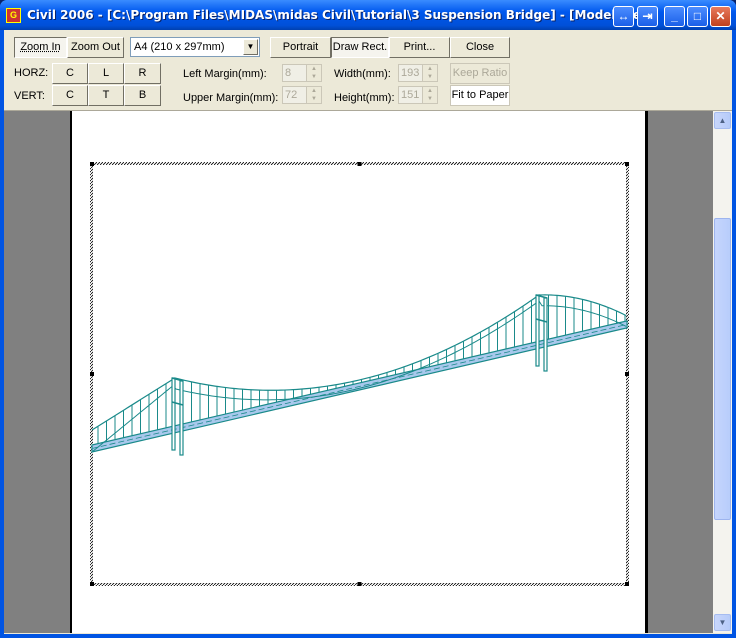 Image resolution: width=736 pixels, height=638 pixels. Describe the element at coordinates (179, 47) in the screenshot. I see `paper-size-value: A4 (210 x 297mm)` at that location.